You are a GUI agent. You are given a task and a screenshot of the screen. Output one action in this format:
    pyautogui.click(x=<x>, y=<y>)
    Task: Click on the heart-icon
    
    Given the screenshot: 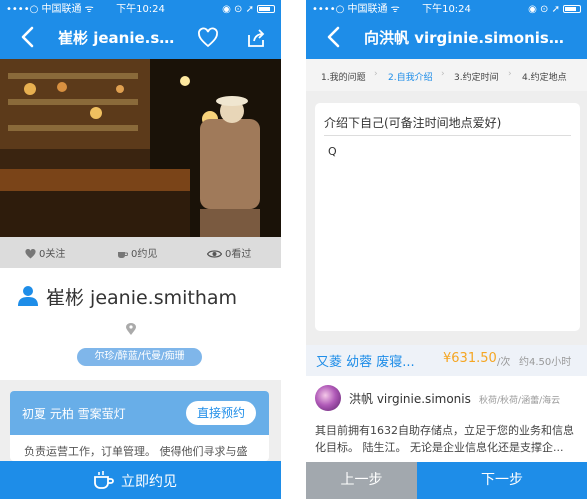 What is the action you would take?
    pyautogui.click(x=208, y=38)
    